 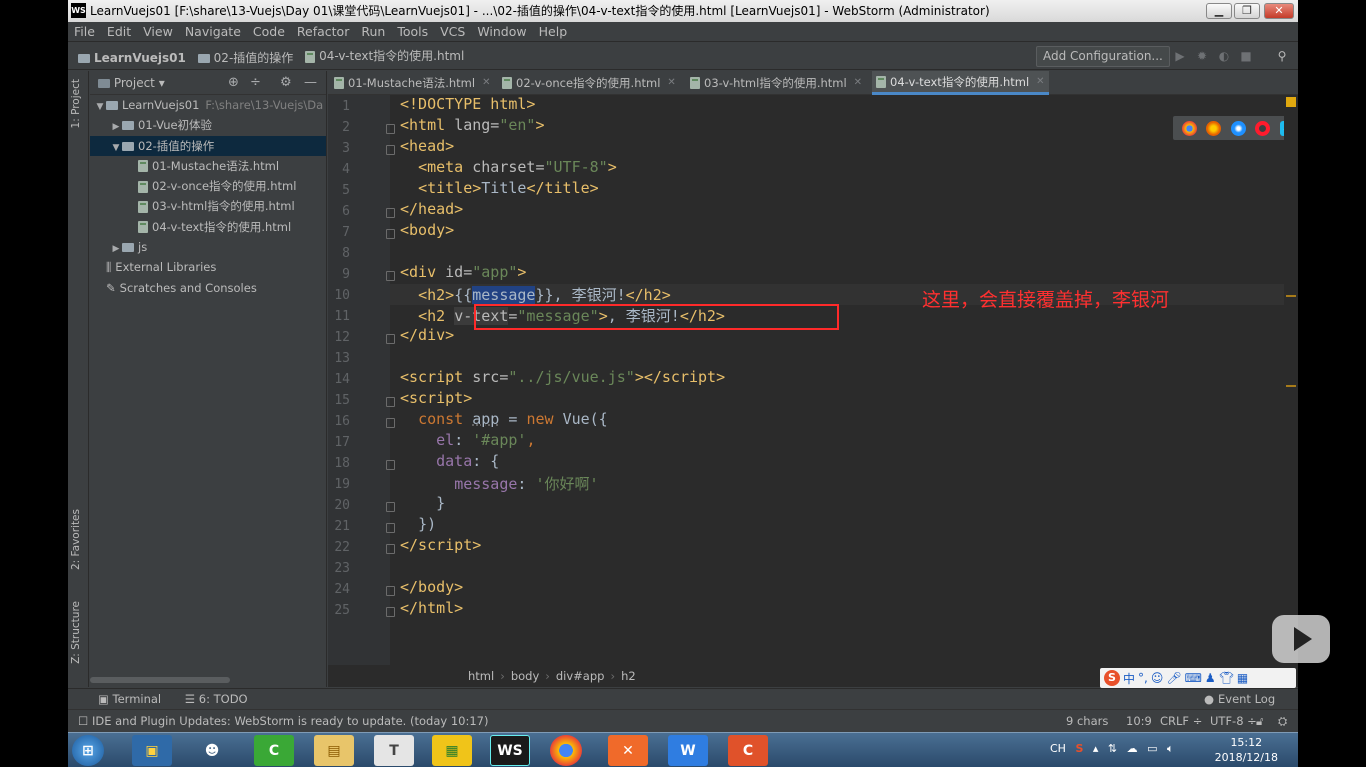 What do you see at coordinates (1263, 128) in the screenshot?
I see `opera-icon` at bounding box center [1263, 128].